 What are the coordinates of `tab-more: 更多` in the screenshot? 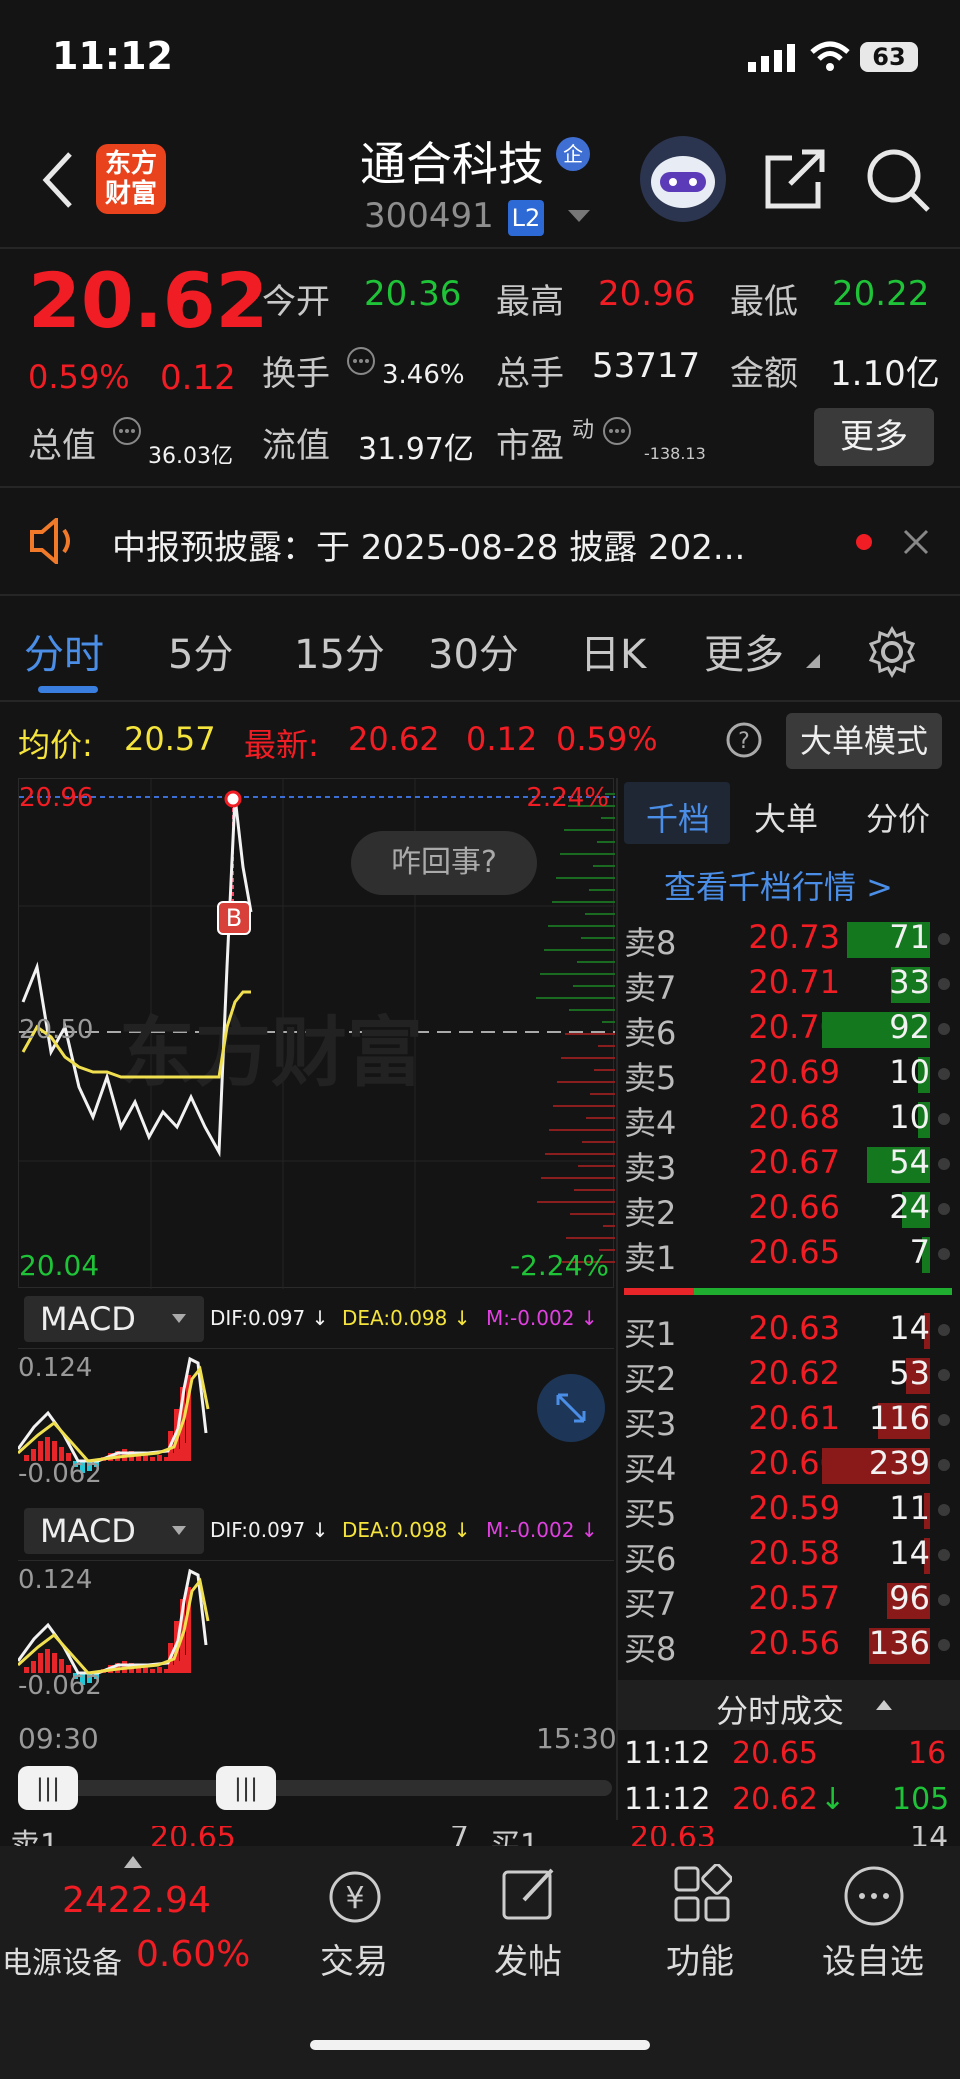 It's located at (744, 651).